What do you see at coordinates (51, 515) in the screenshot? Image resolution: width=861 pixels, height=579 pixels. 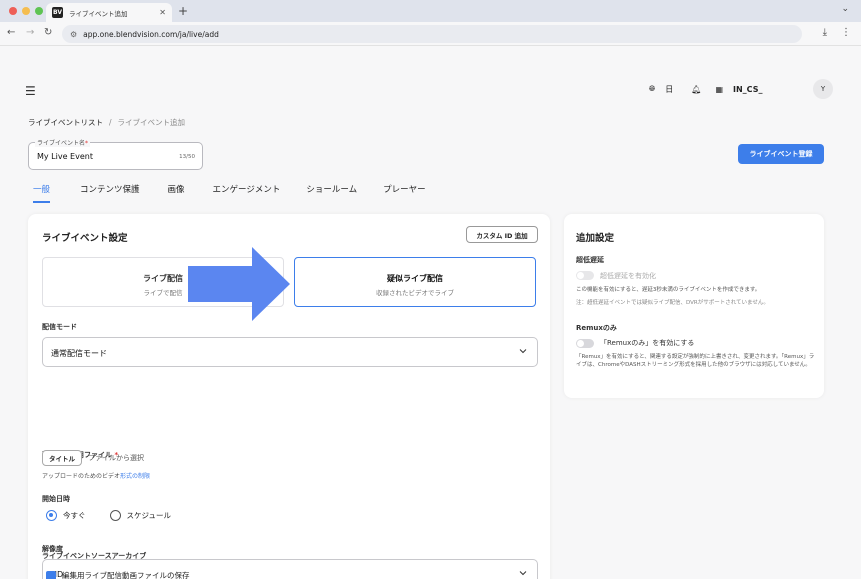 I see `radio-now` at bounding box center [51, 515].